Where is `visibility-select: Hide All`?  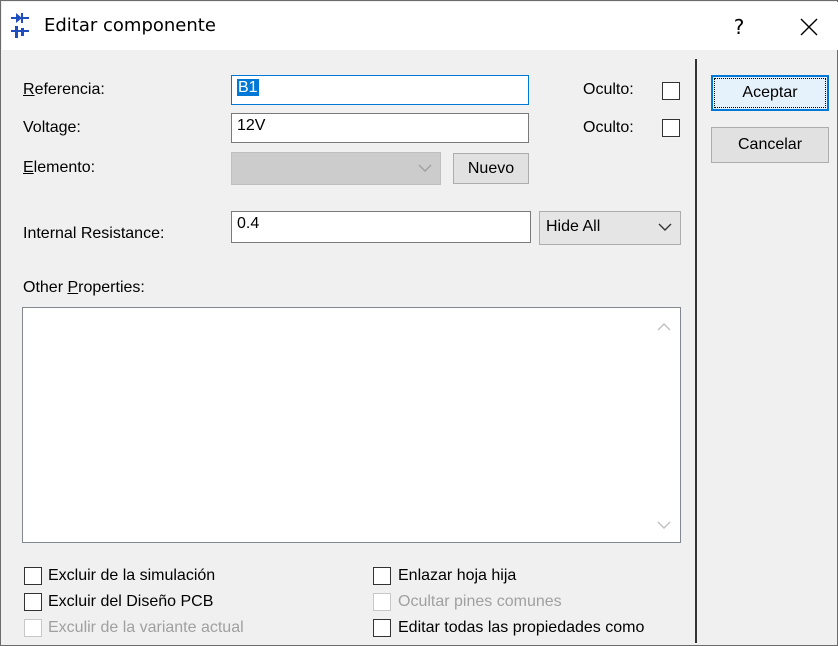 visibility-select: Hide All is located at coordinates (610, 228).